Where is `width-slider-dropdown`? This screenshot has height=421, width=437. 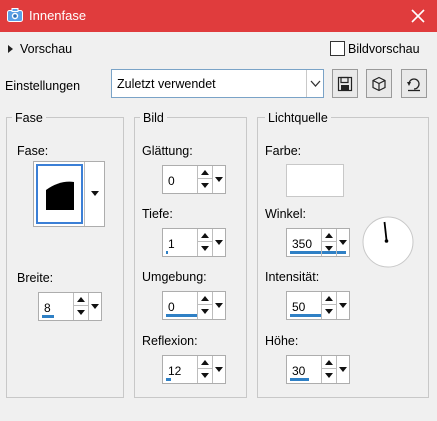
width-slider-dropdown is located at coordinates (94, 306).